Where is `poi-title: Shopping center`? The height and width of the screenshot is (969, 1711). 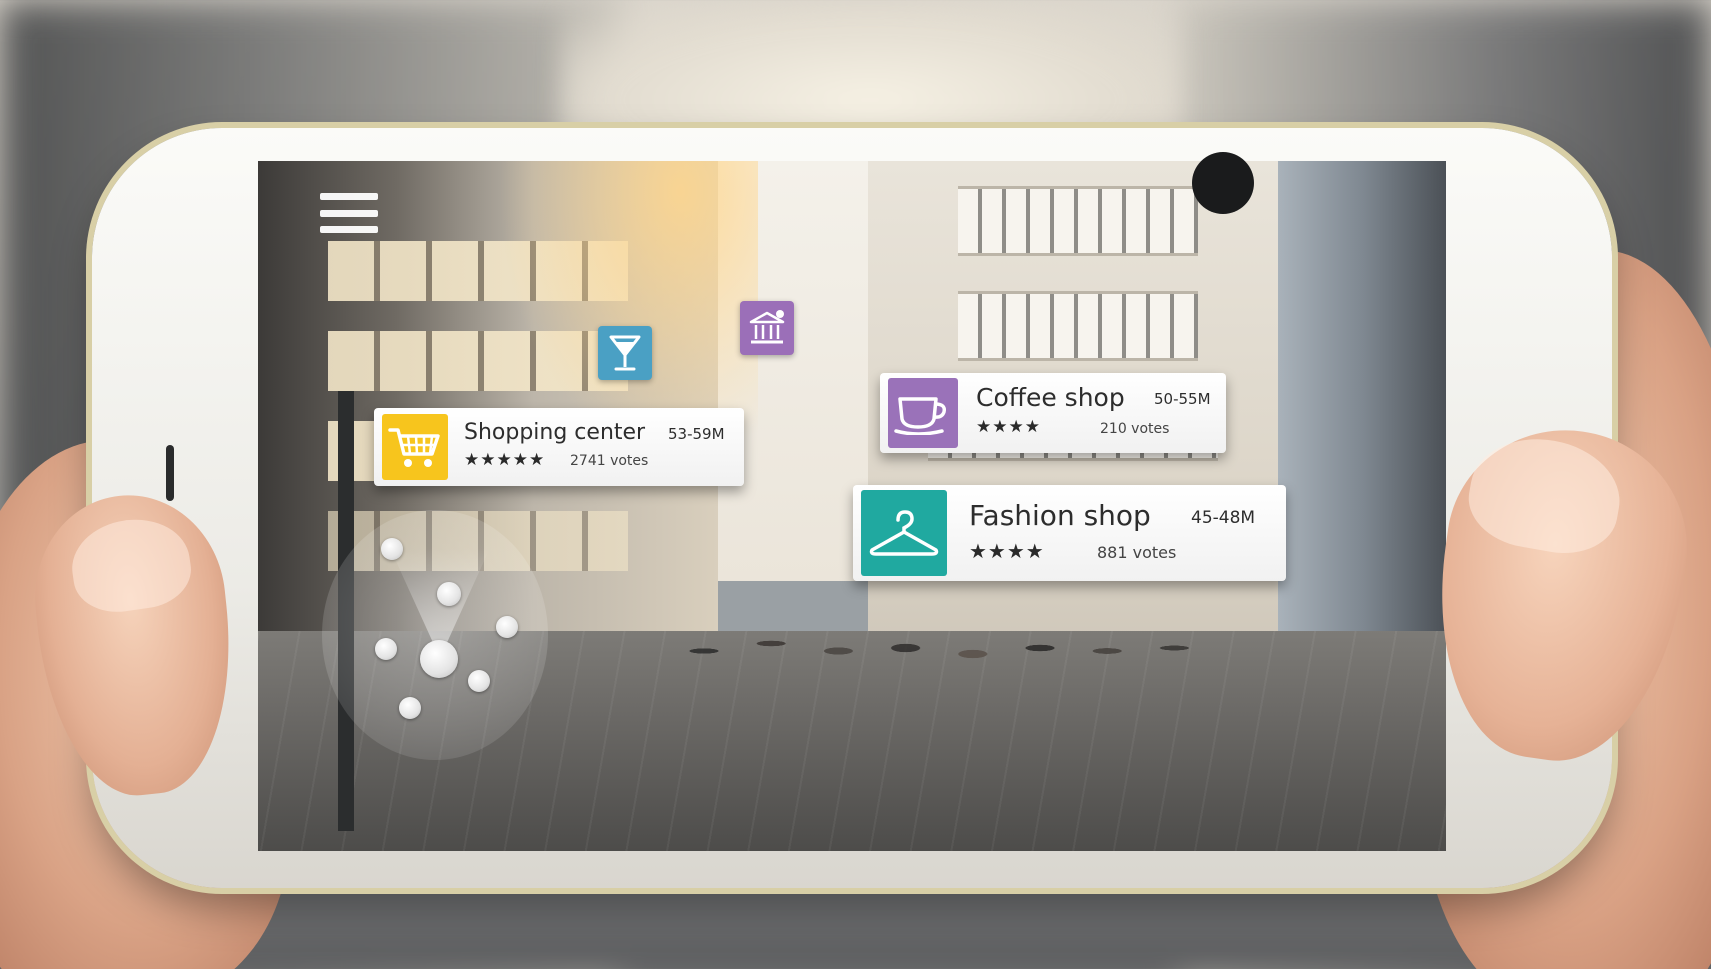
poi-title: Shopping center is located at coordinates (555, 432).